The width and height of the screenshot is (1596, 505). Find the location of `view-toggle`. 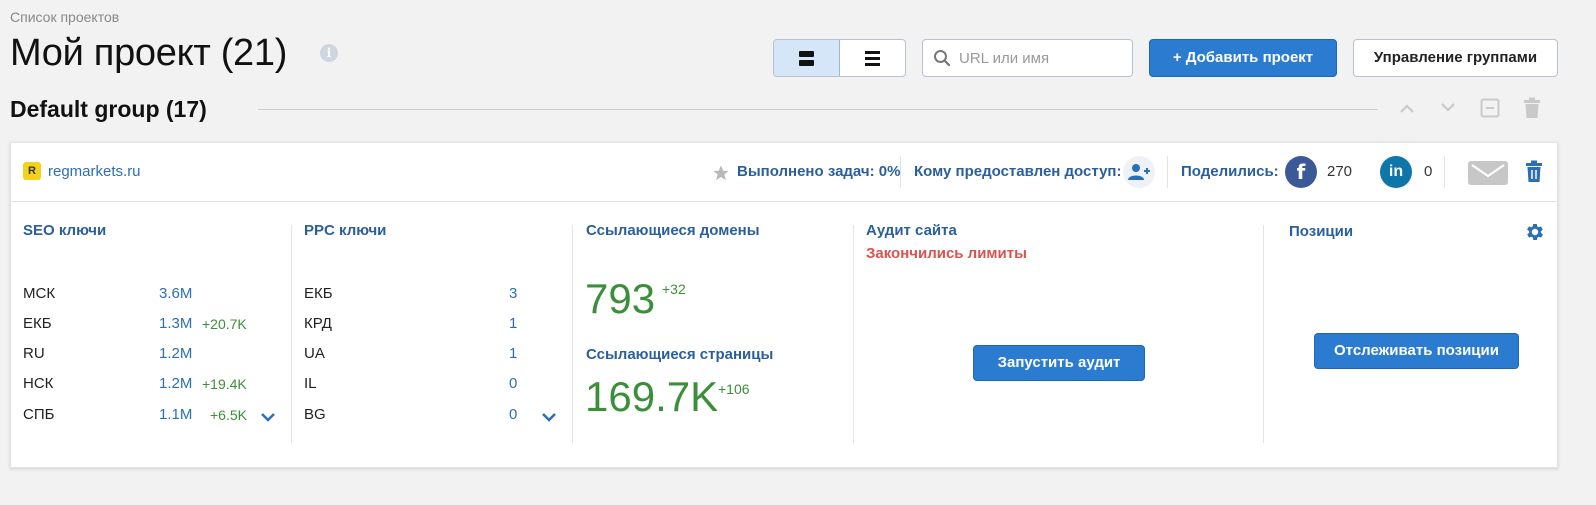

view-toggle is located at coordinates (839, 58).